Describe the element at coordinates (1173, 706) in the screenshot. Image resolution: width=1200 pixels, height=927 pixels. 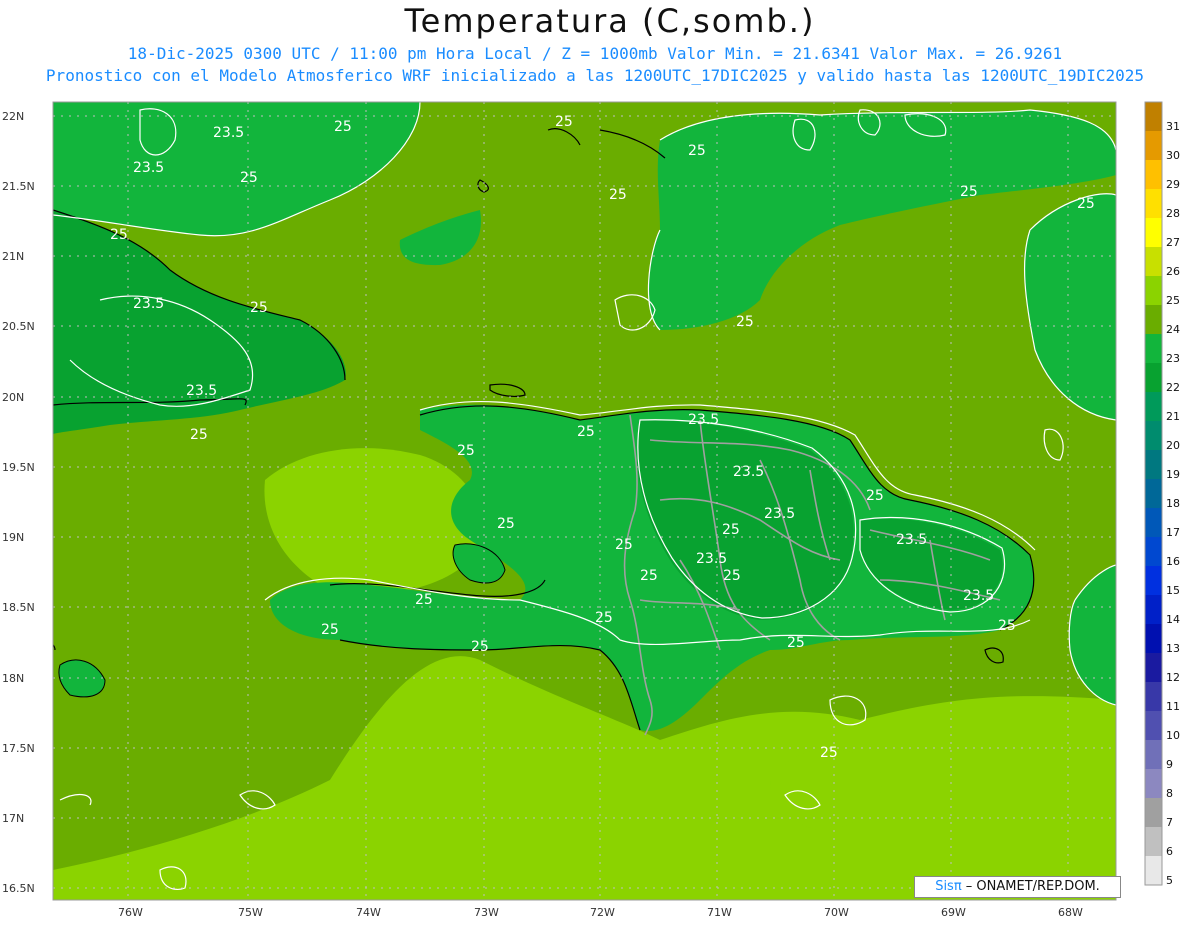
I see `legend-value-label: 11` at that location.